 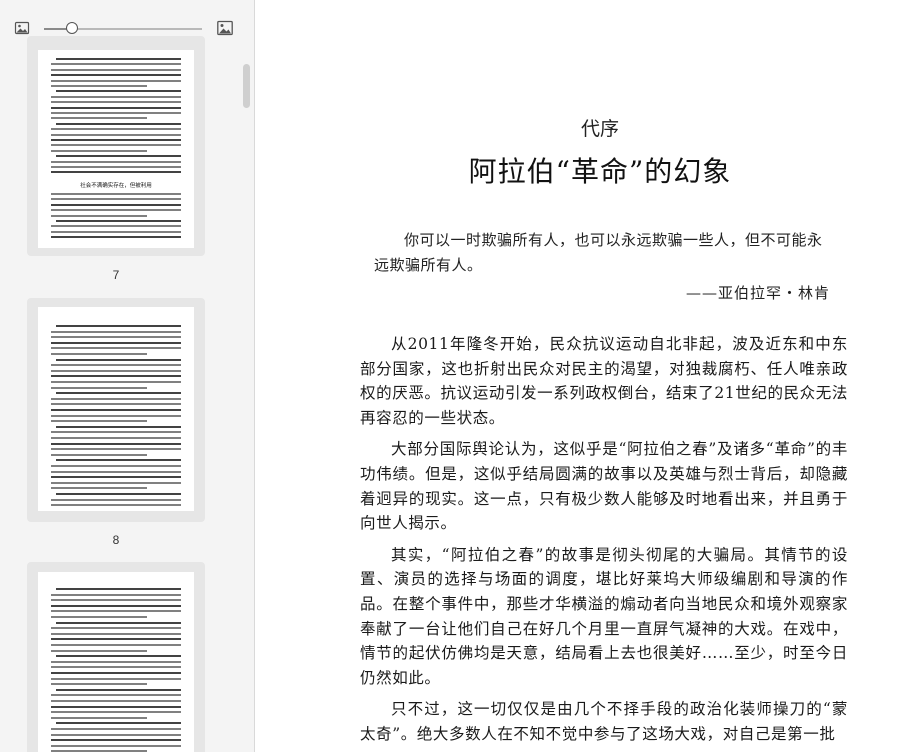 What do you see at coordinates (116, 186) in the screenshot?
I see `thumbnail-heading: 社会不满确实存在，但被利用` at bounding box center [116, 186].